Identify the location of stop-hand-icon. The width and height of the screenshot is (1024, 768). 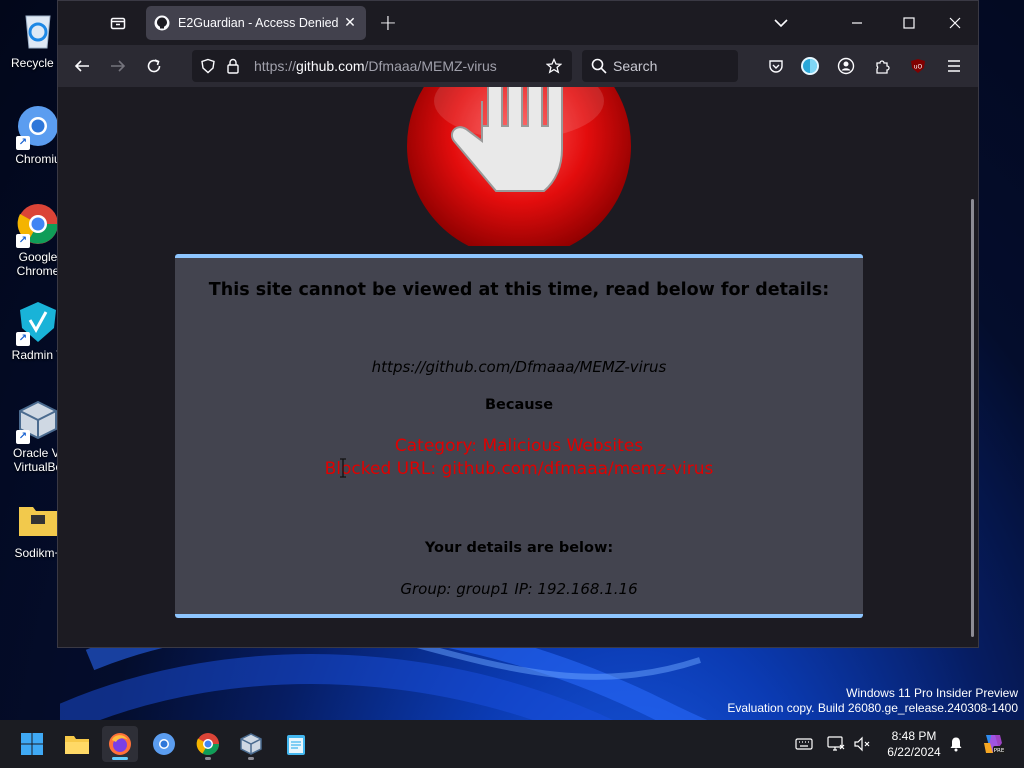
(519, 166).